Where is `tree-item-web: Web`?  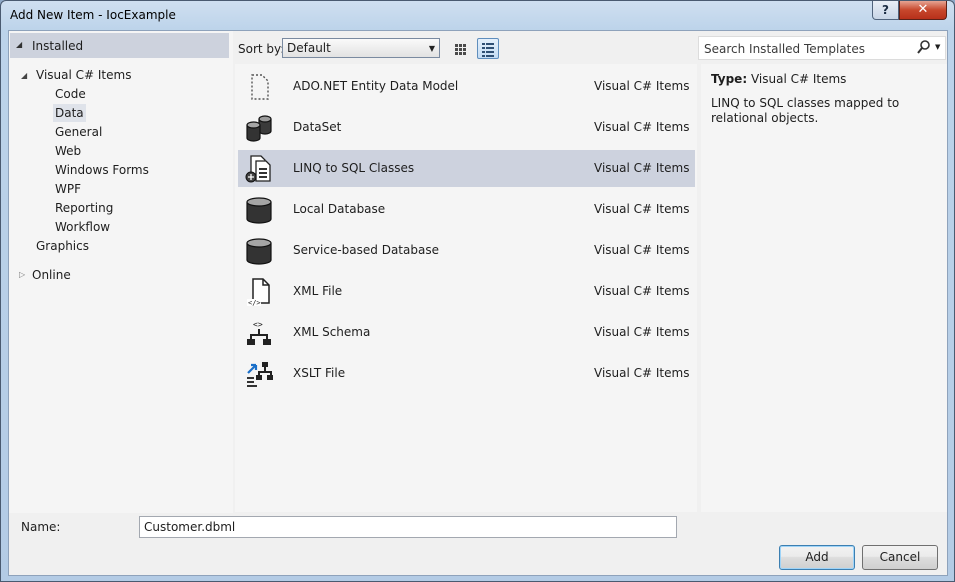
tree-item-web: Web is located at coordinates (68, 151).